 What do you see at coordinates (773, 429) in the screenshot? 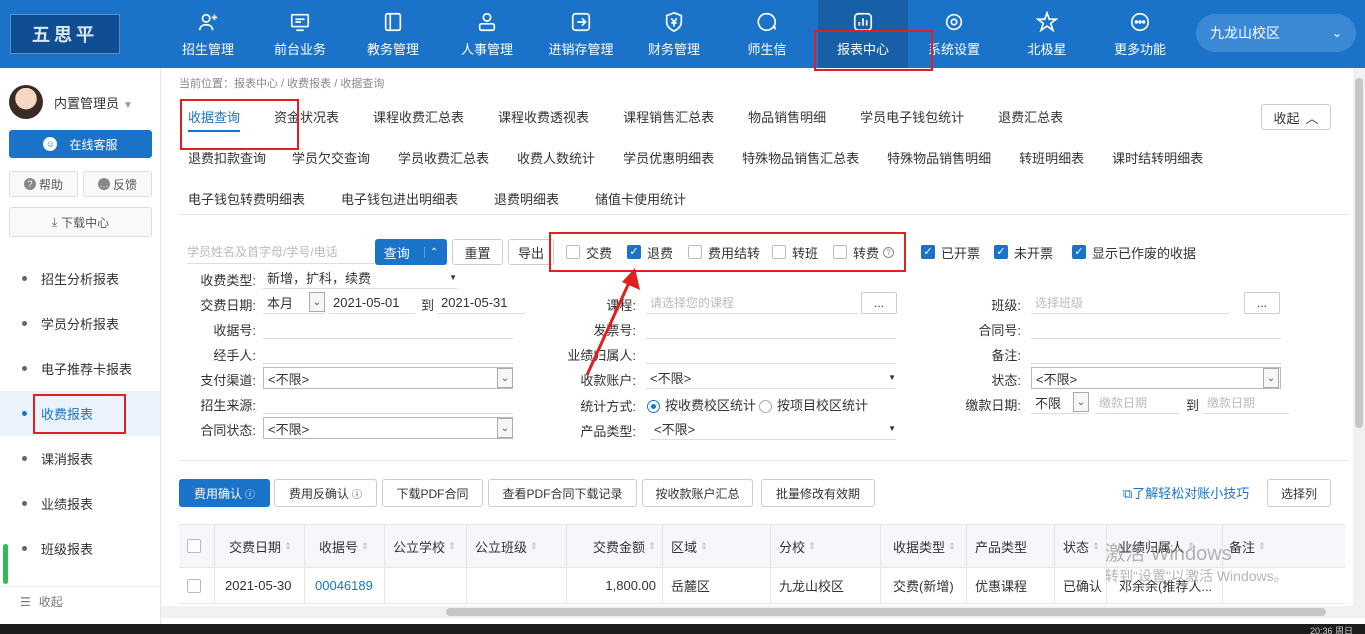
I see `product-type-select: <不限> ▼` at bounding box center [773, 429].